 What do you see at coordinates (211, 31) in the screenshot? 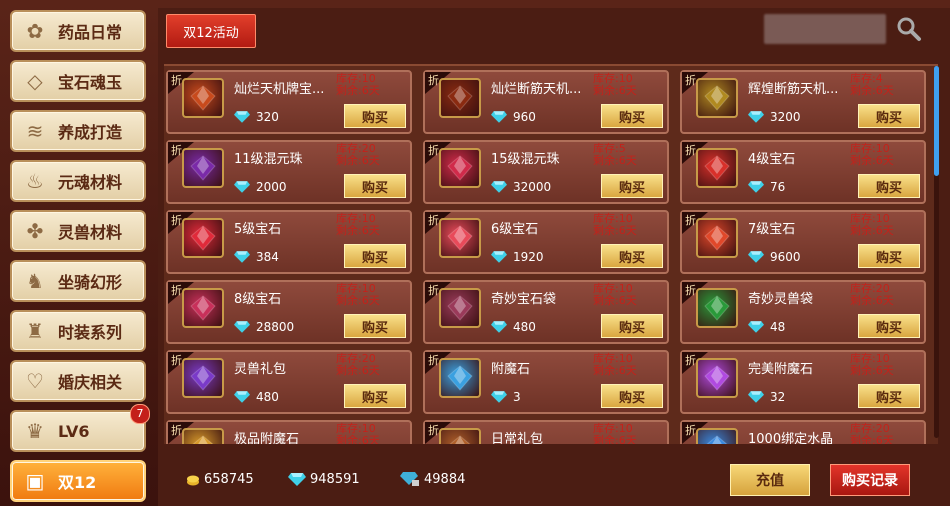
I see `tab-double12-event: 双12活动` at bounding box center [211, 31].